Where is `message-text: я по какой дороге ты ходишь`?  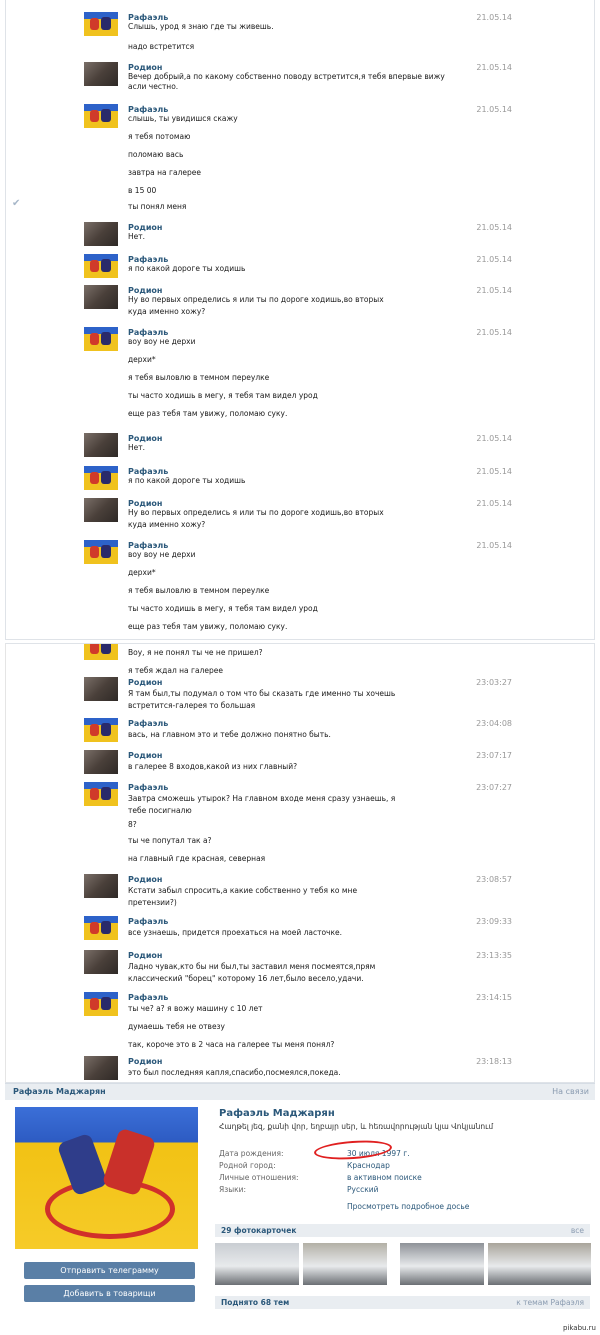 message-text: я по какой дороге ты ходишь is located at coordinates (187, 268).